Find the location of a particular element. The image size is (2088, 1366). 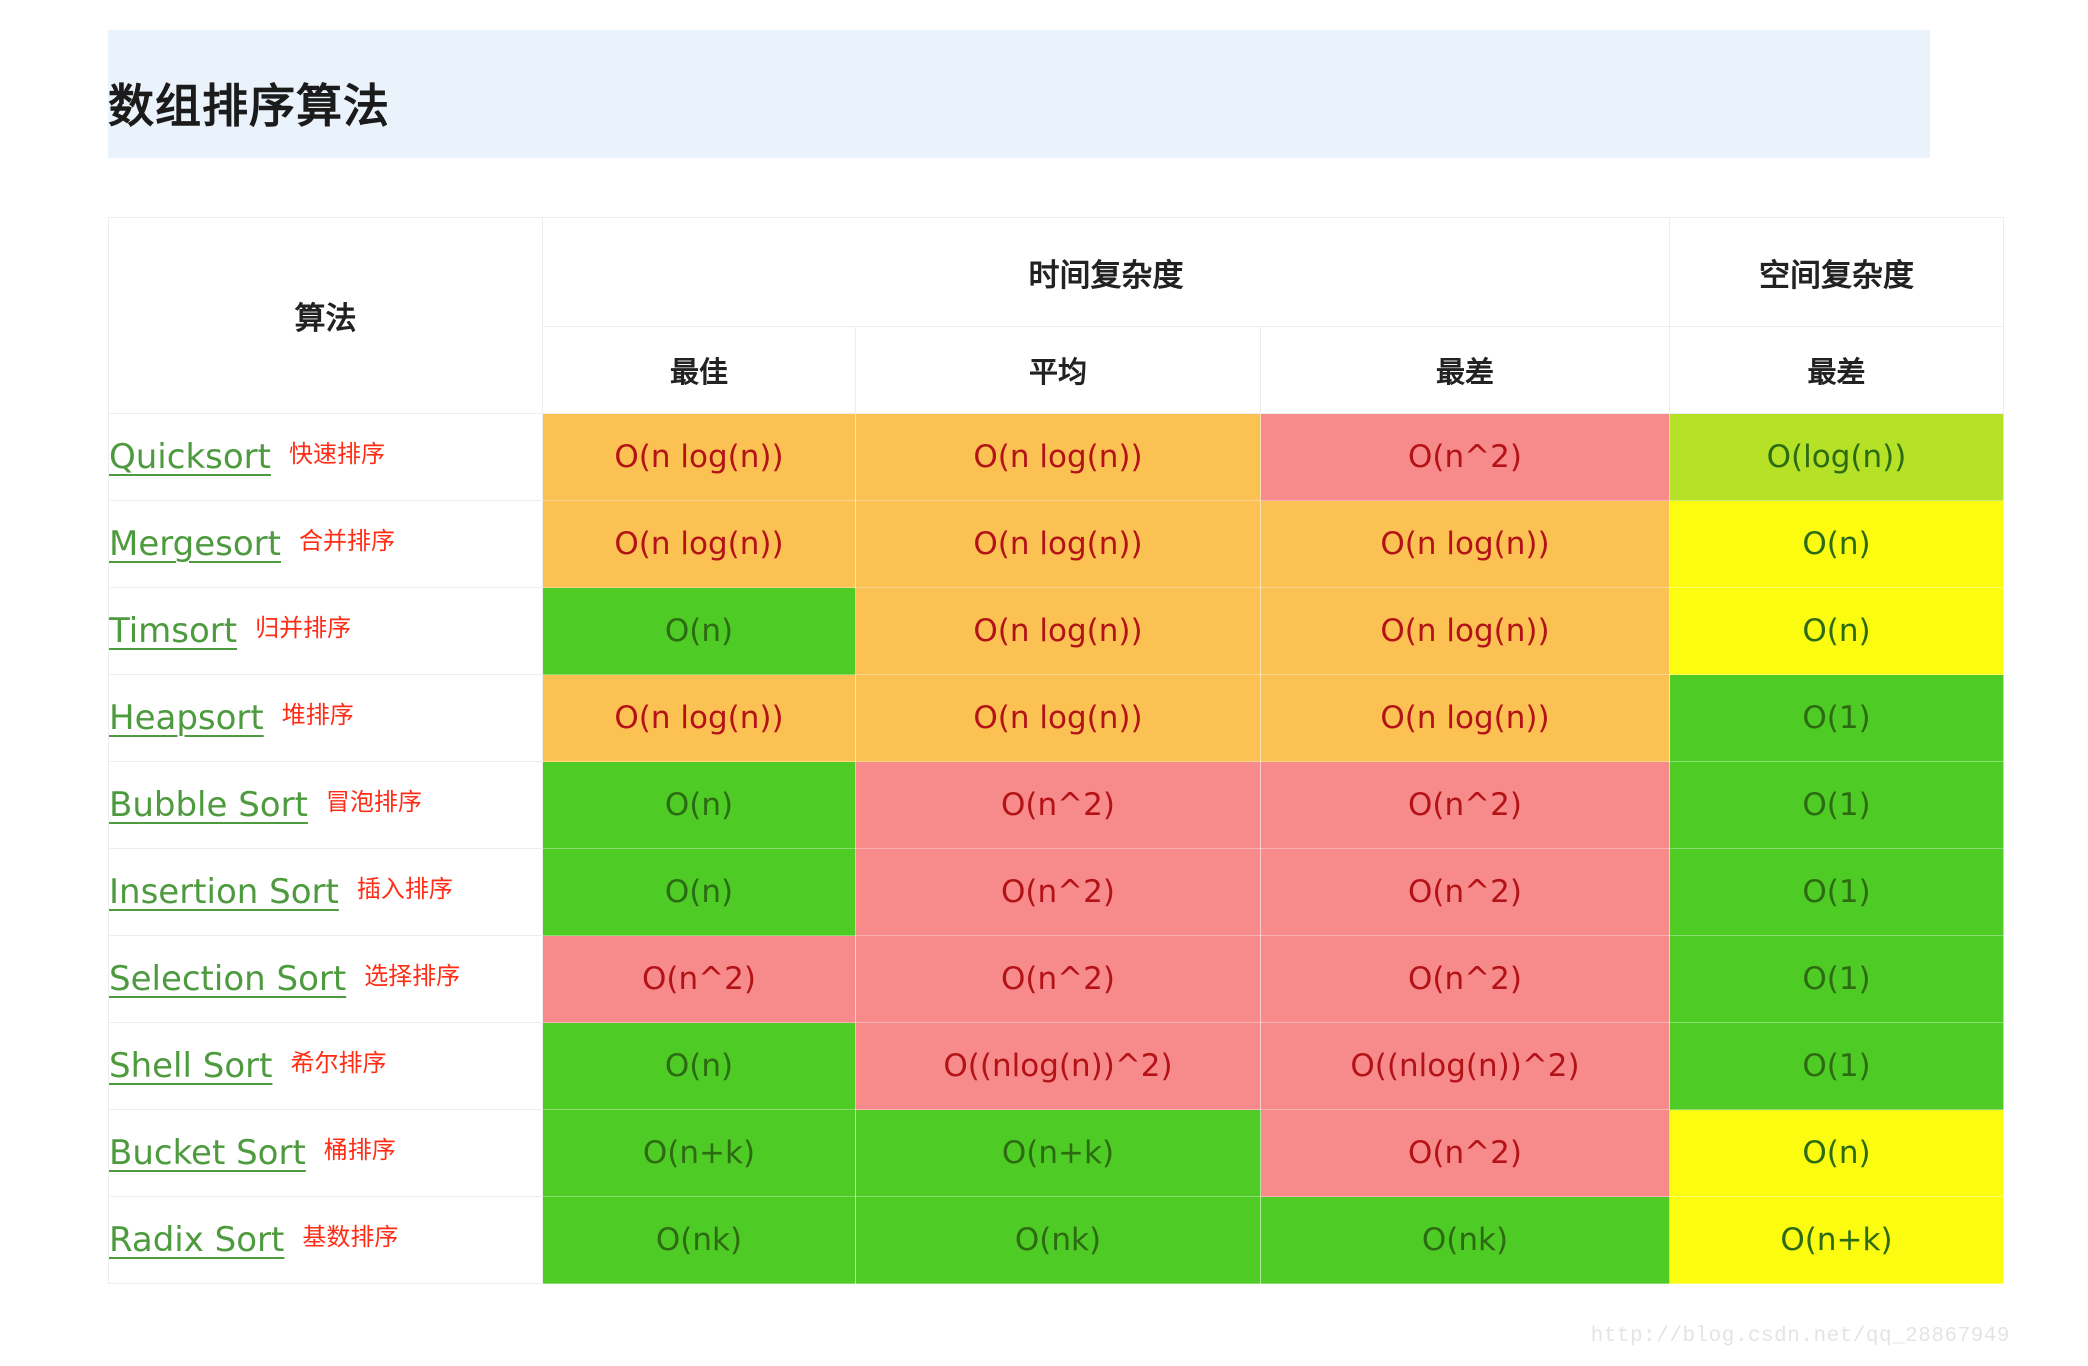

algorithm-chinese-annotation: 基数排序 is located at coordinates (350, 1237).